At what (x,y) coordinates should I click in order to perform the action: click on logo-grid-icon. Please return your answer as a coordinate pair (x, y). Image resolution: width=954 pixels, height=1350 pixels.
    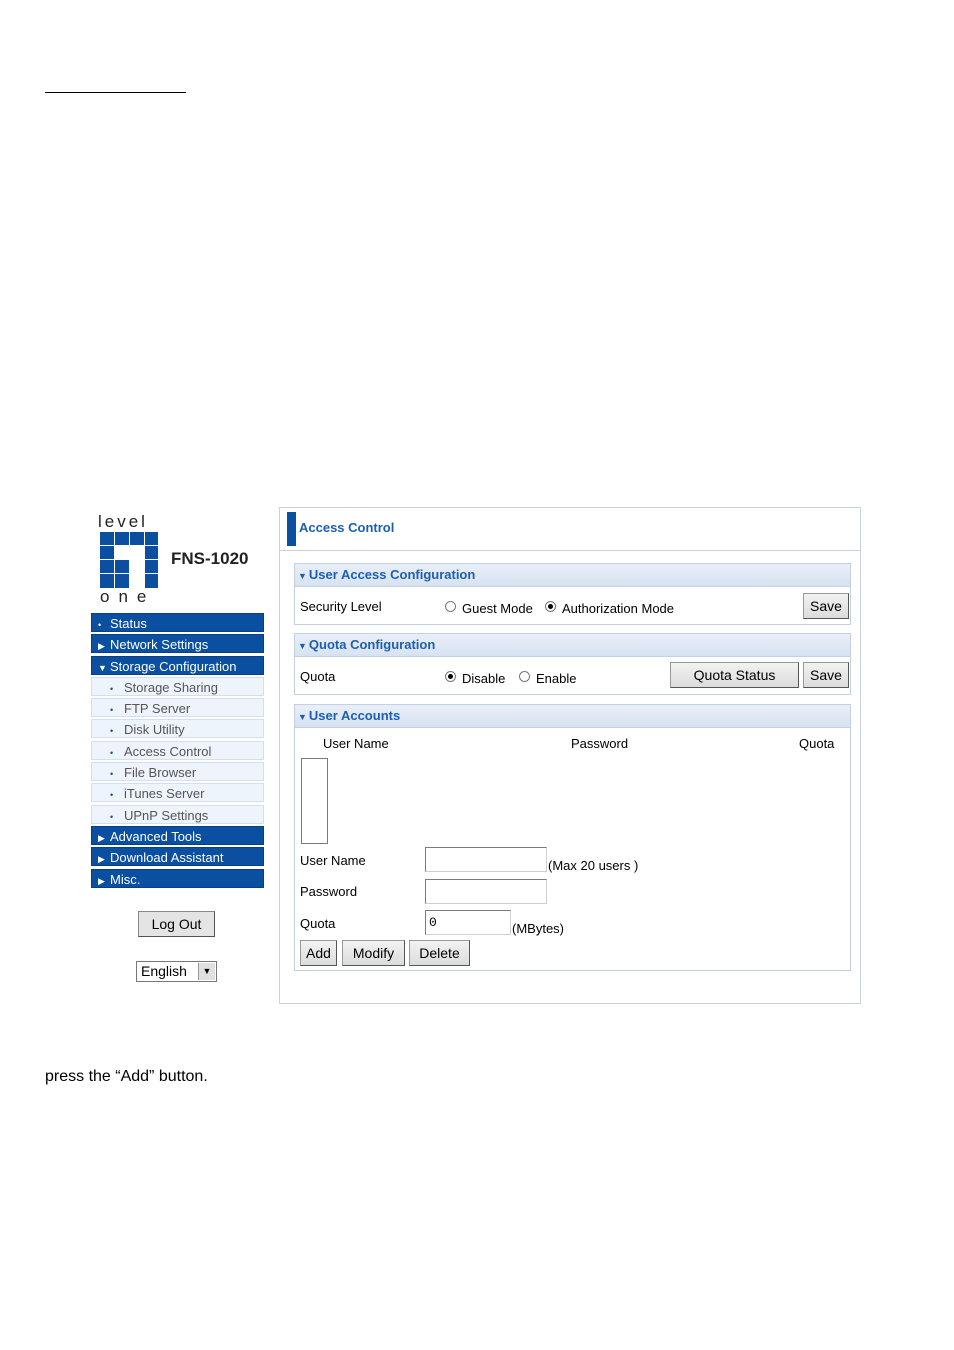
    Looking at the image, I should click on (129, 560).